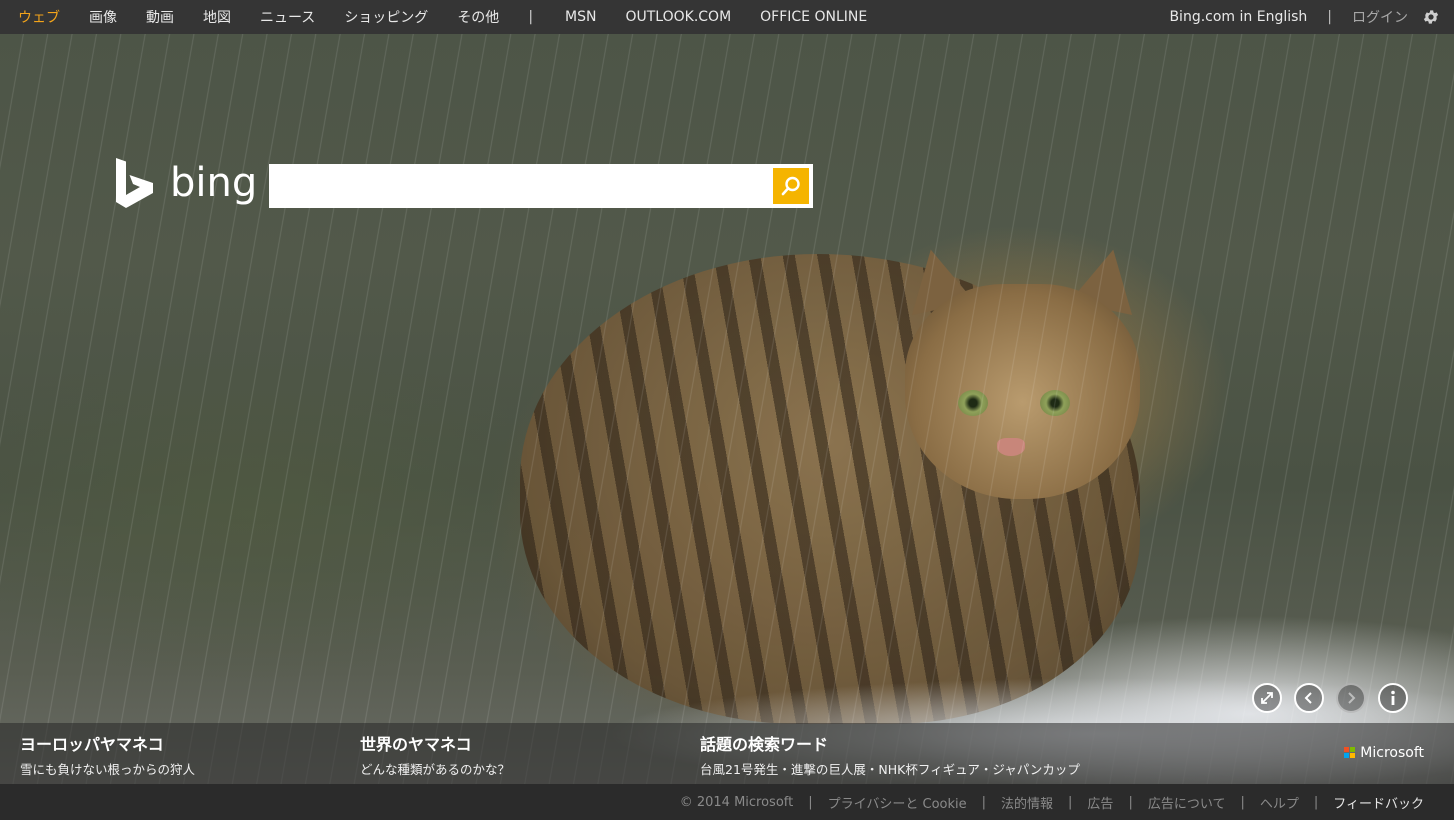  I want to click on login-link: ログイン, so click(1380, 17).